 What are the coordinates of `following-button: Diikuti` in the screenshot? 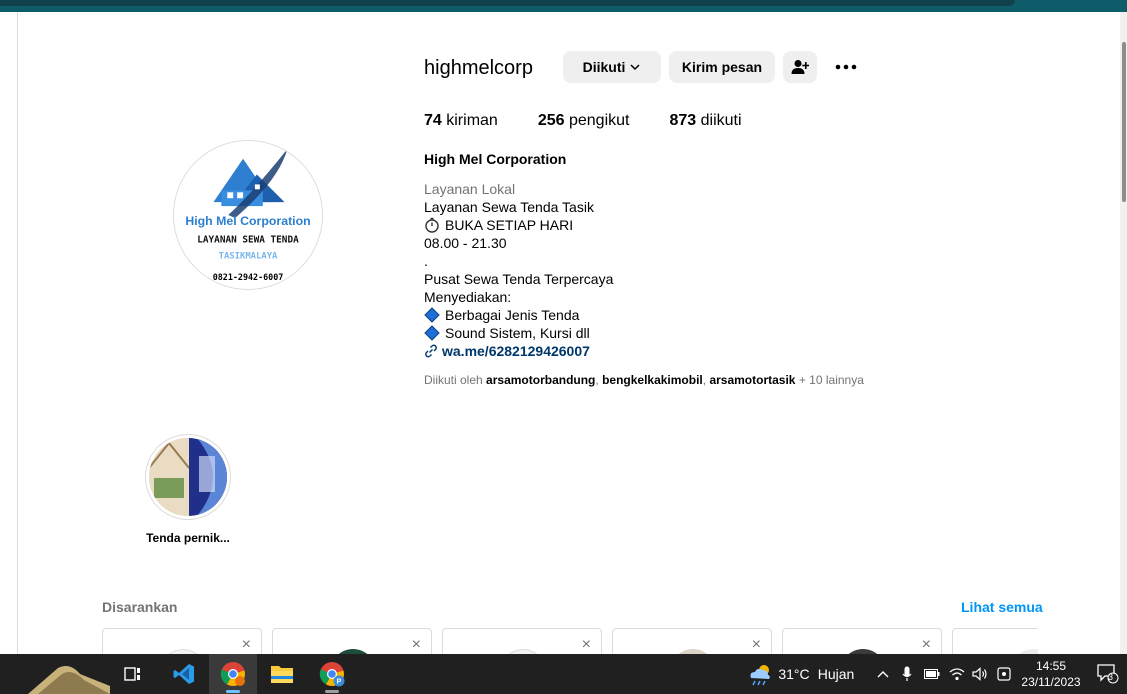 It's located at (612, 67).